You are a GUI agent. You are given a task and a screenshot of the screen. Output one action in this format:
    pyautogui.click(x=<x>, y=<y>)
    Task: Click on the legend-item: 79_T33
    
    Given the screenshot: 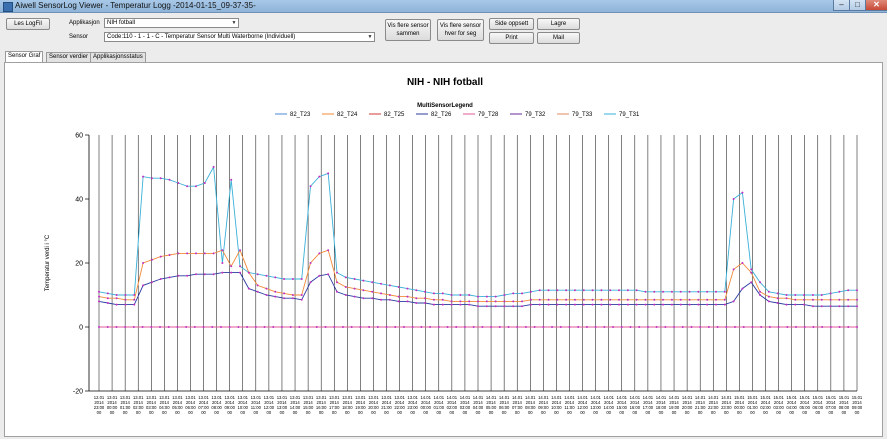 What is the action you would take?
    pyautogui.click(x=582, y=115)
    